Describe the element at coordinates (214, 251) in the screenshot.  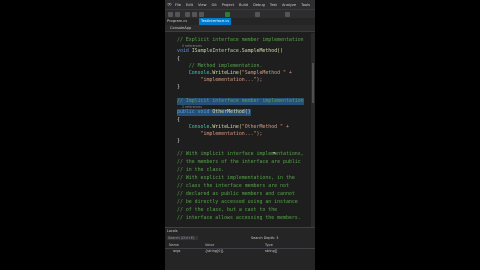
I see `locals-row-value: {string[0]}` at that location.